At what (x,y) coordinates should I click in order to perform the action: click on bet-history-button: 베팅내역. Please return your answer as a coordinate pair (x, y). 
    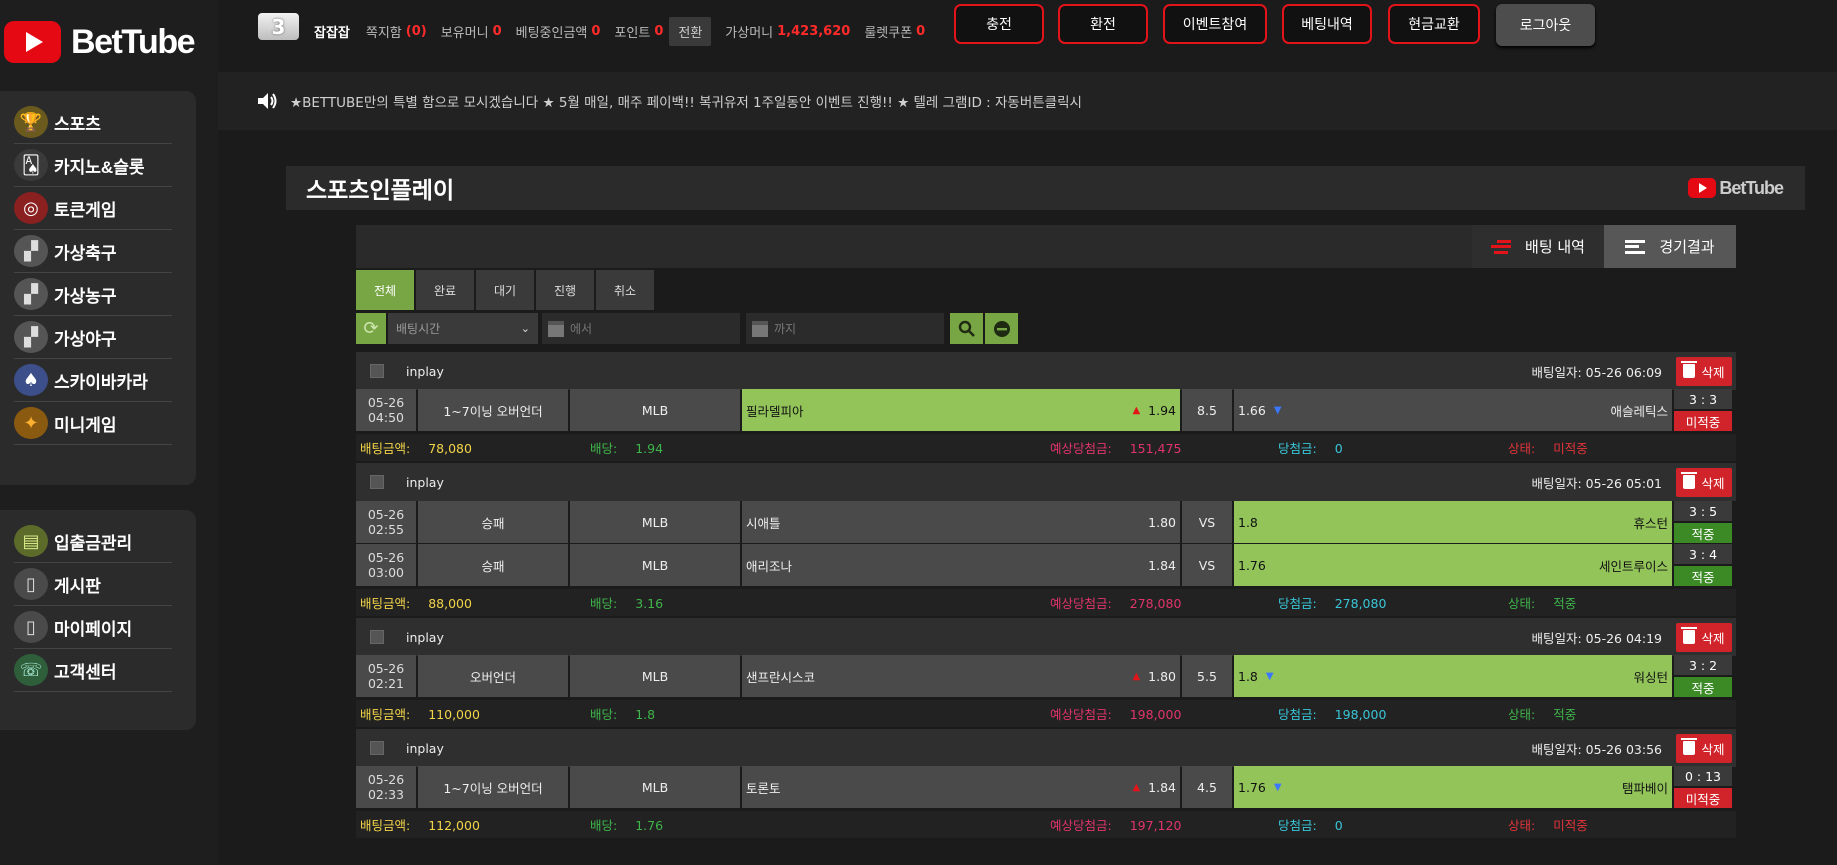
    Looking at the image, I should click on (1327, 24).